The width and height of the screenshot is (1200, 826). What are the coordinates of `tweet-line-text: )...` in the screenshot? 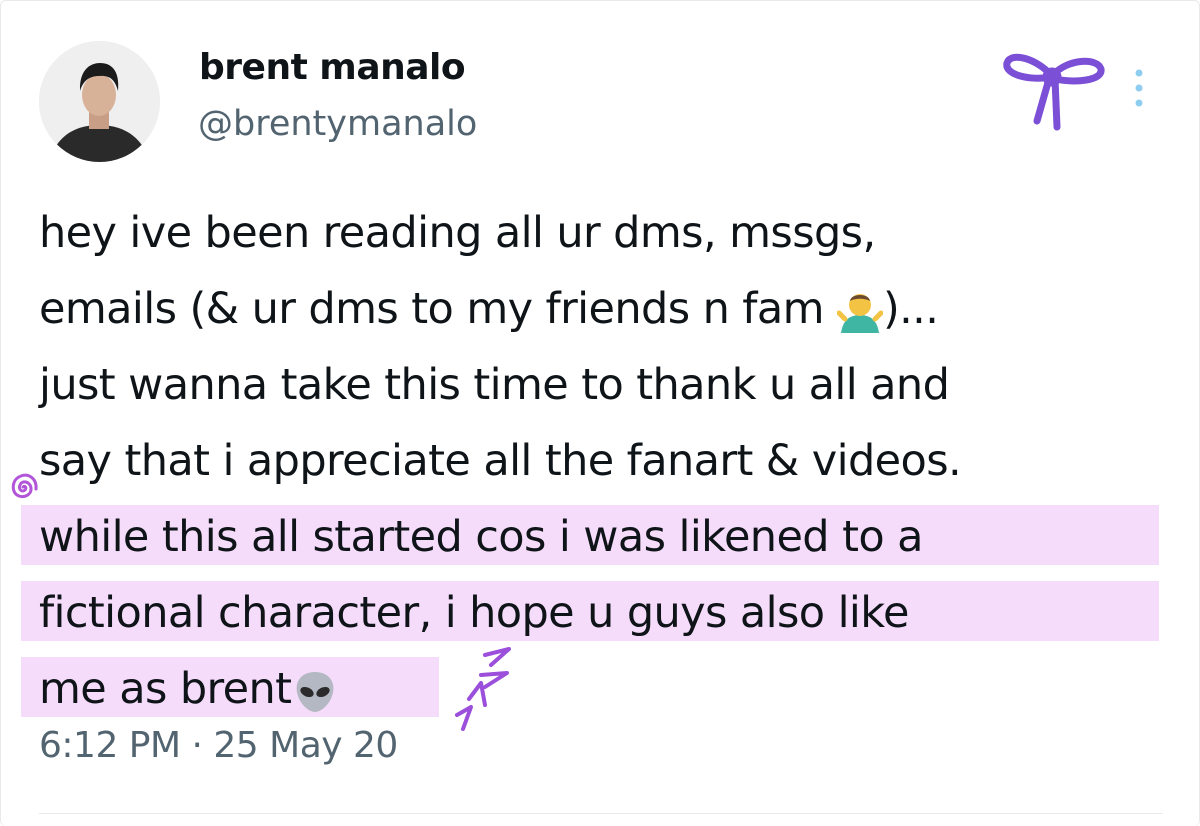 It's located at (910, 309).